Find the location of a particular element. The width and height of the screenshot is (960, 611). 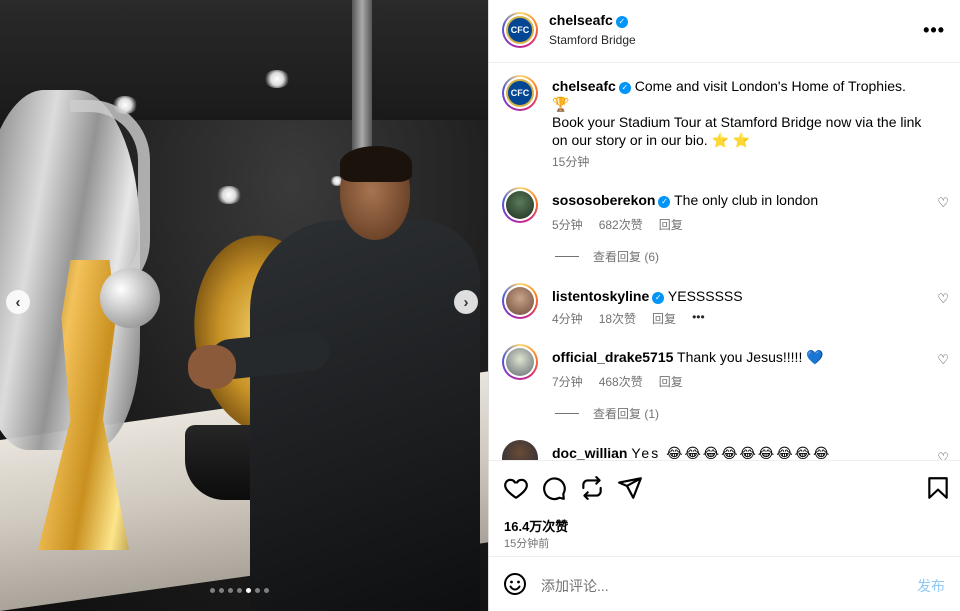

chevron-left-icon: ‹ is located at coordinates (18, 302).